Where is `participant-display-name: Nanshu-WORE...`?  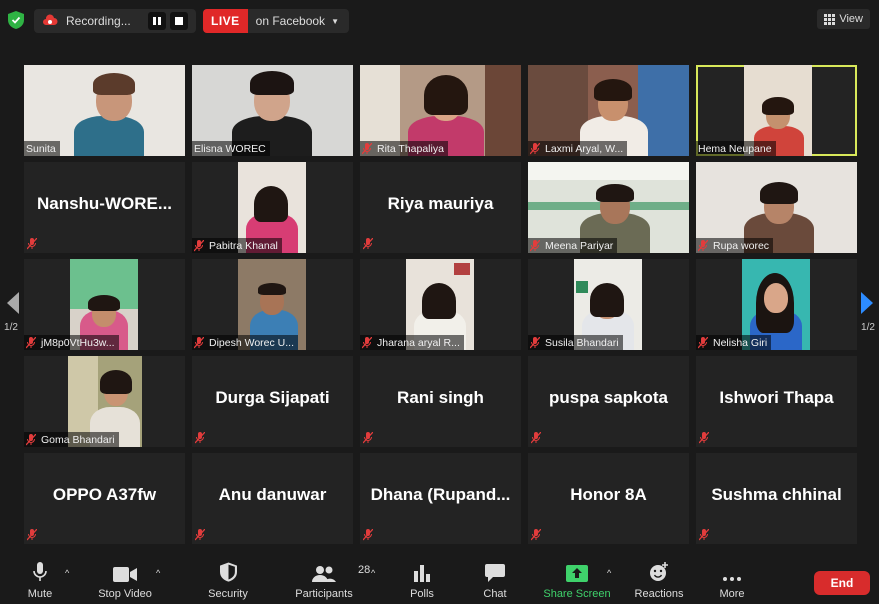
participant-display-name: Nanshu-WORE... is located at coordinates (104, 203).